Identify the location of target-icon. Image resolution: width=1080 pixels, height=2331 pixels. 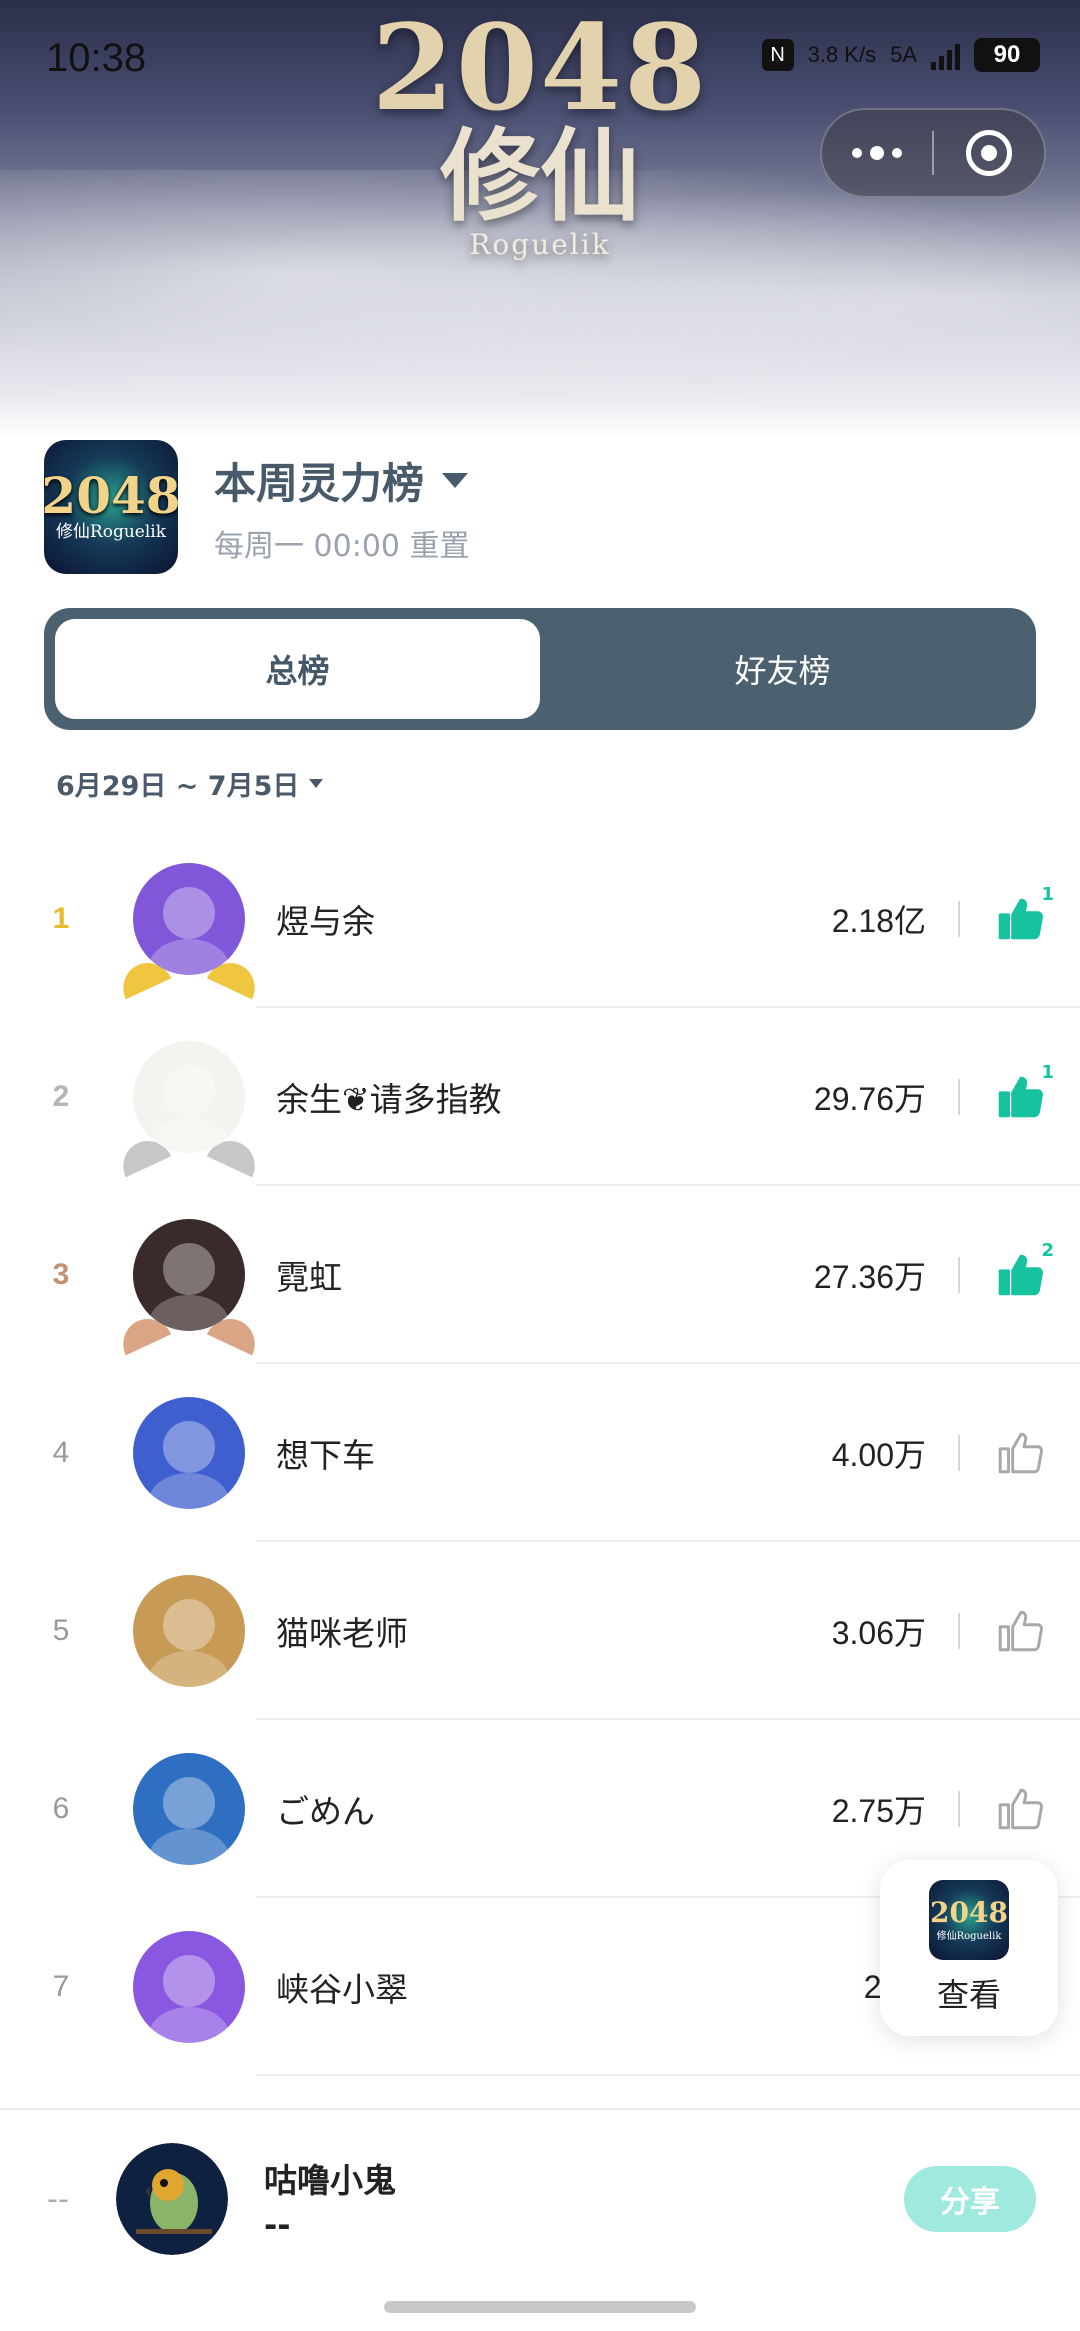
(988, 153).